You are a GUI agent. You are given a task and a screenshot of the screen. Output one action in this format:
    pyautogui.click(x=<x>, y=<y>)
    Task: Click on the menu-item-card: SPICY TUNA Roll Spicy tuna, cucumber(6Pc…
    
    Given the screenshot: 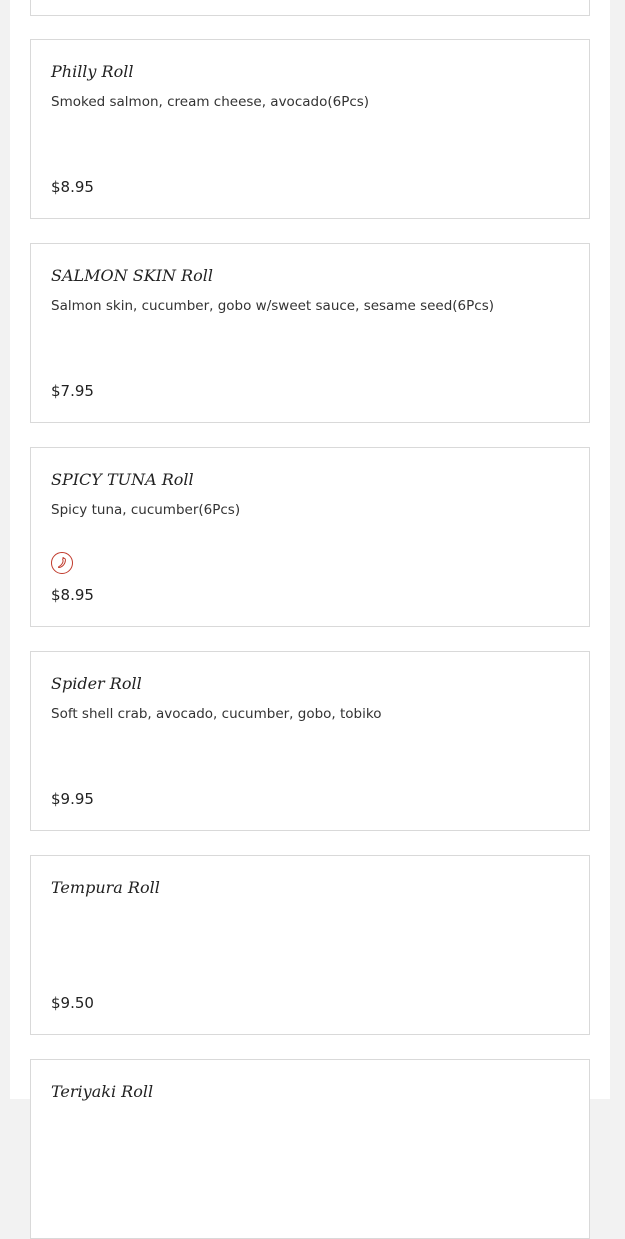 What is the action you would take?
    pyautogui.click(x=310, y=537)
    